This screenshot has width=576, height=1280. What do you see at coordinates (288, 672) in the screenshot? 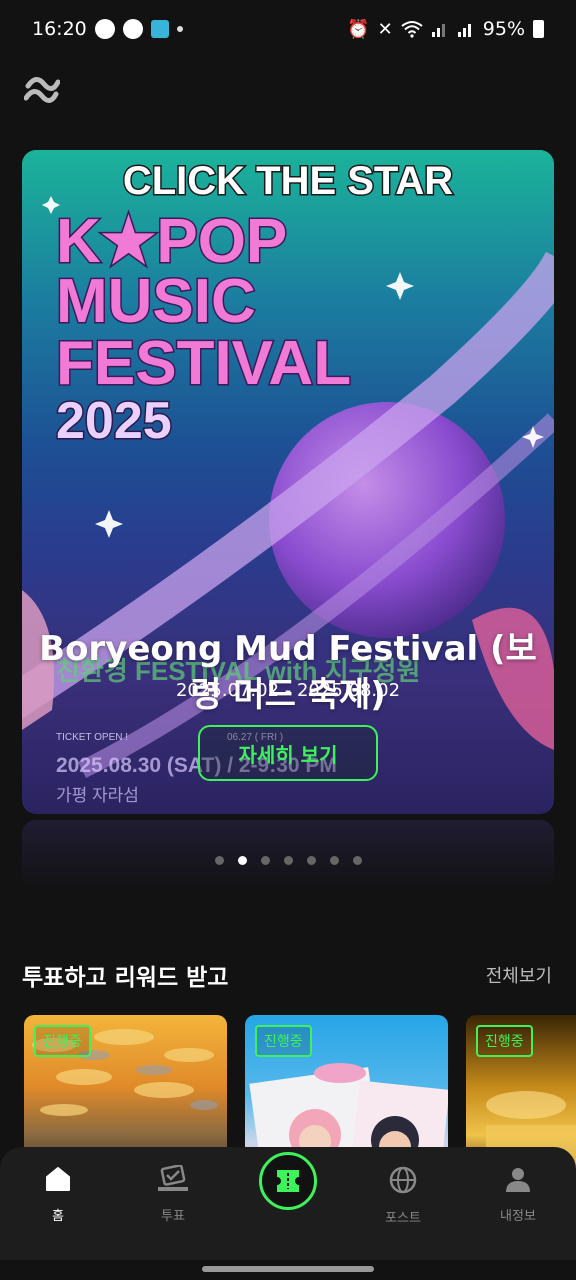
I see `banner-title: Boryeong Mud Festival (보령 머드 축제)` at bounding box center [288, 672].